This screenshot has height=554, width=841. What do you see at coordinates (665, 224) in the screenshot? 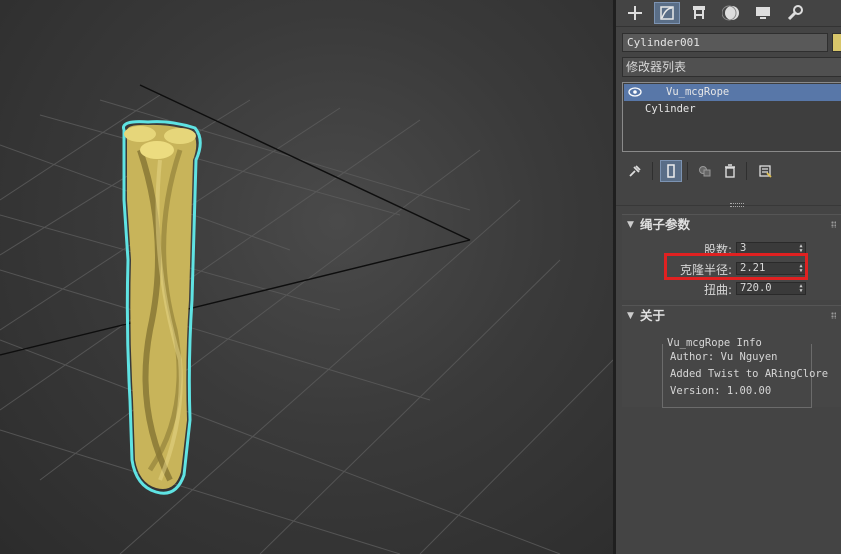
I see `rope-params-title: 绳子参数` at bounding box center [665, 224].